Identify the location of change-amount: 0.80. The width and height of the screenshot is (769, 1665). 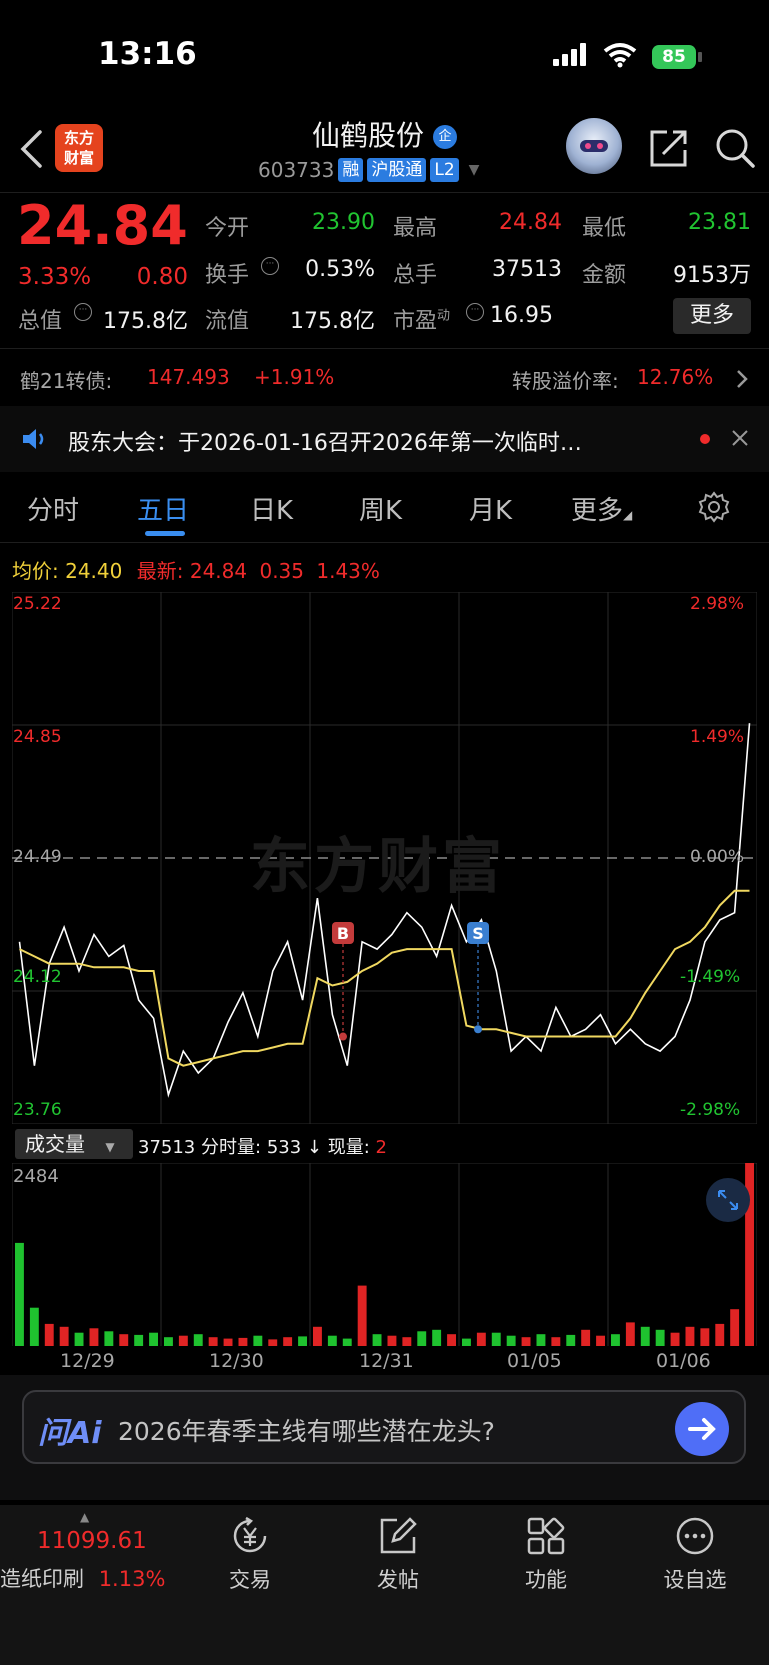
(162, 277).